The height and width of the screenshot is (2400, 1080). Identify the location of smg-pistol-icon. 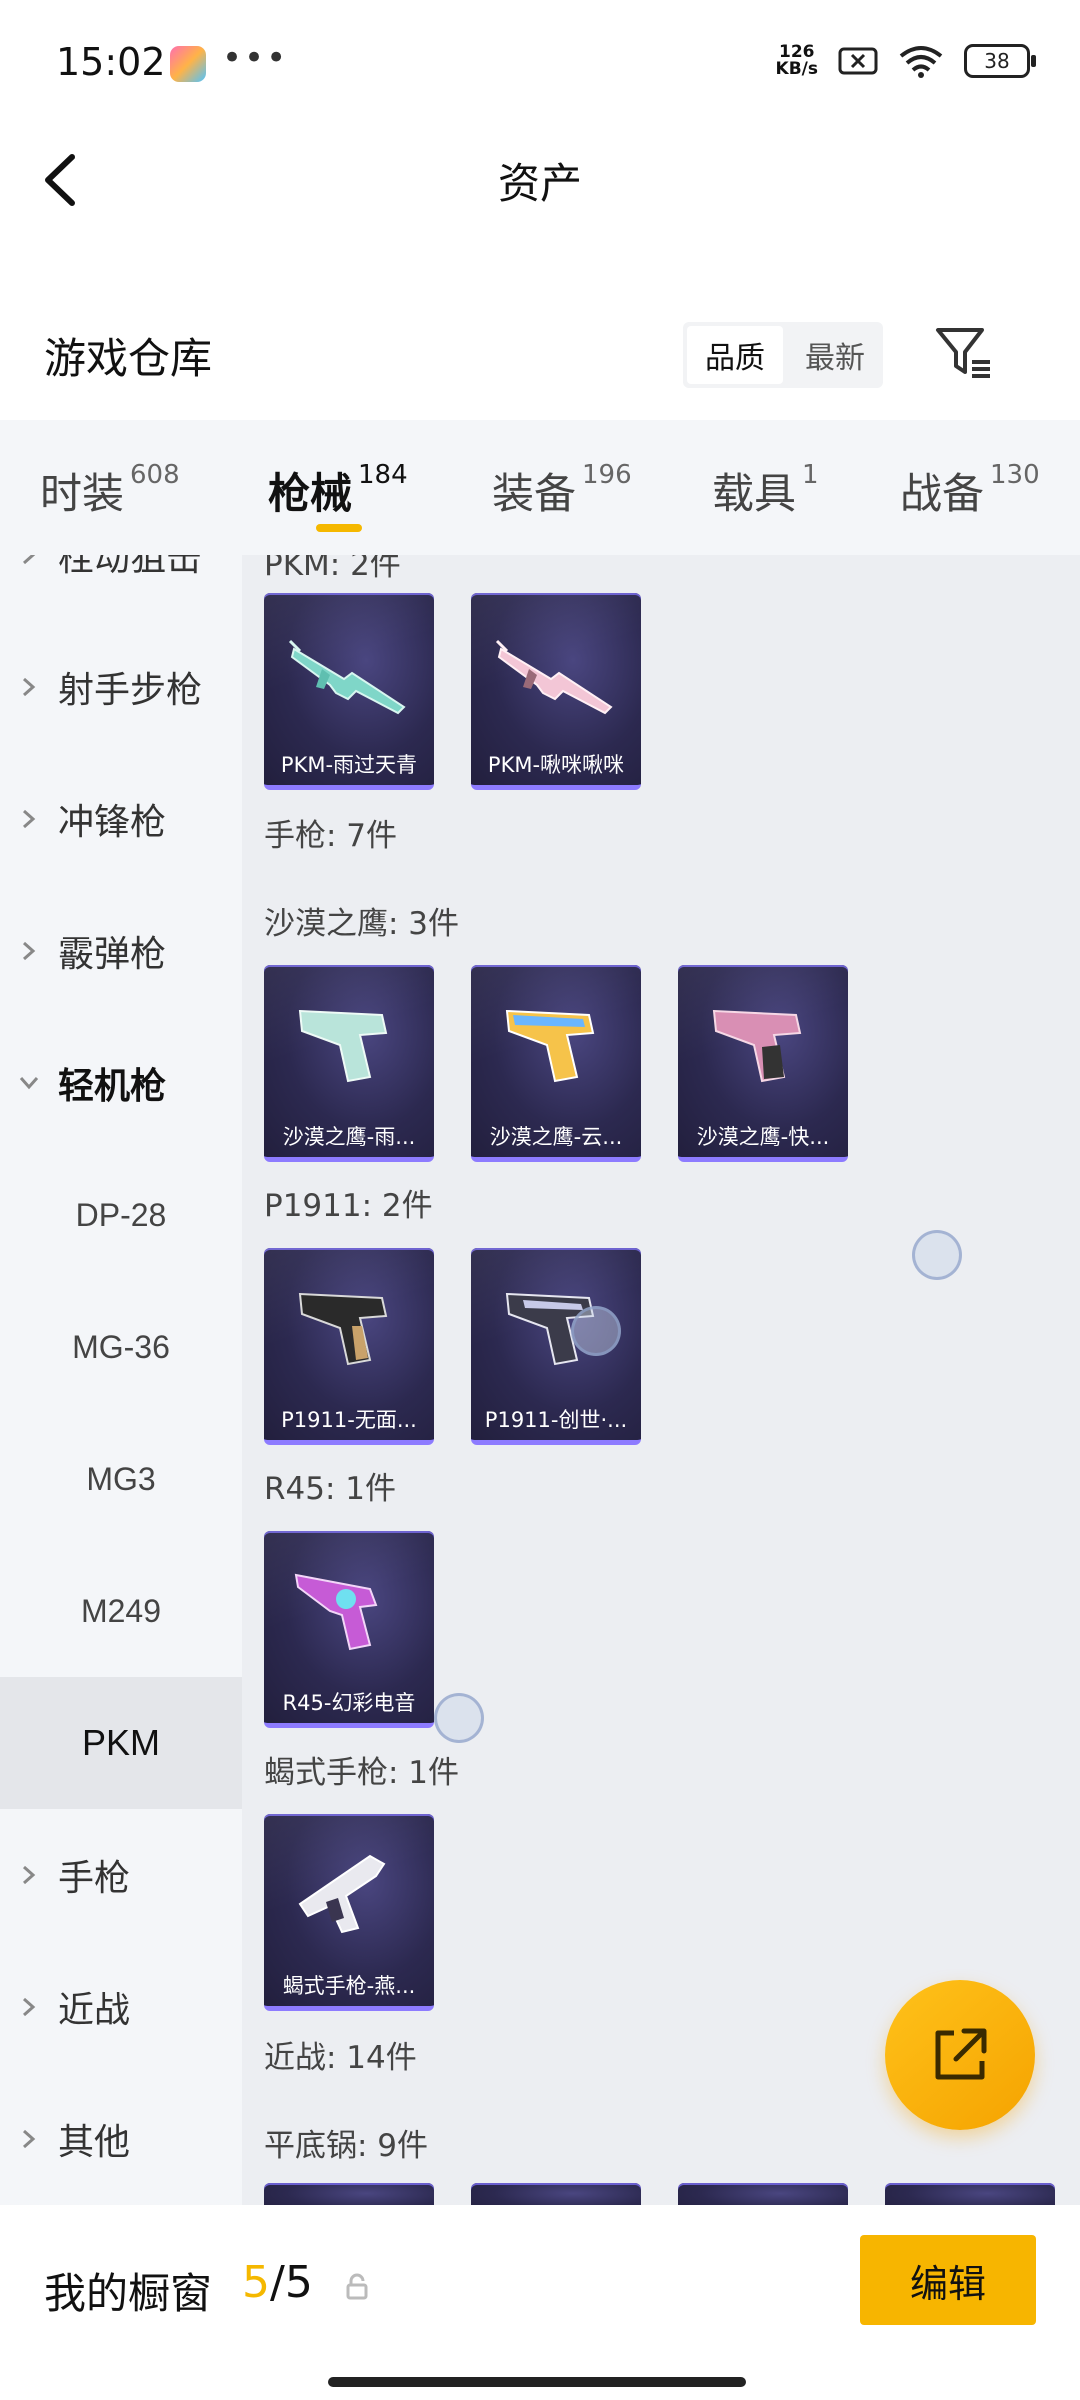
(342, 1894).